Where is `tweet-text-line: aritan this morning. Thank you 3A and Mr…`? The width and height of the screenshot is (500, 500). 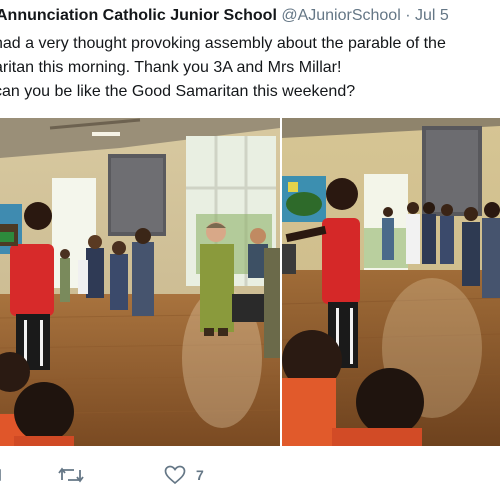
tweet-text-line: aritan this morning. Thank you 3A and Mr… is located at coordinates (171, 67).